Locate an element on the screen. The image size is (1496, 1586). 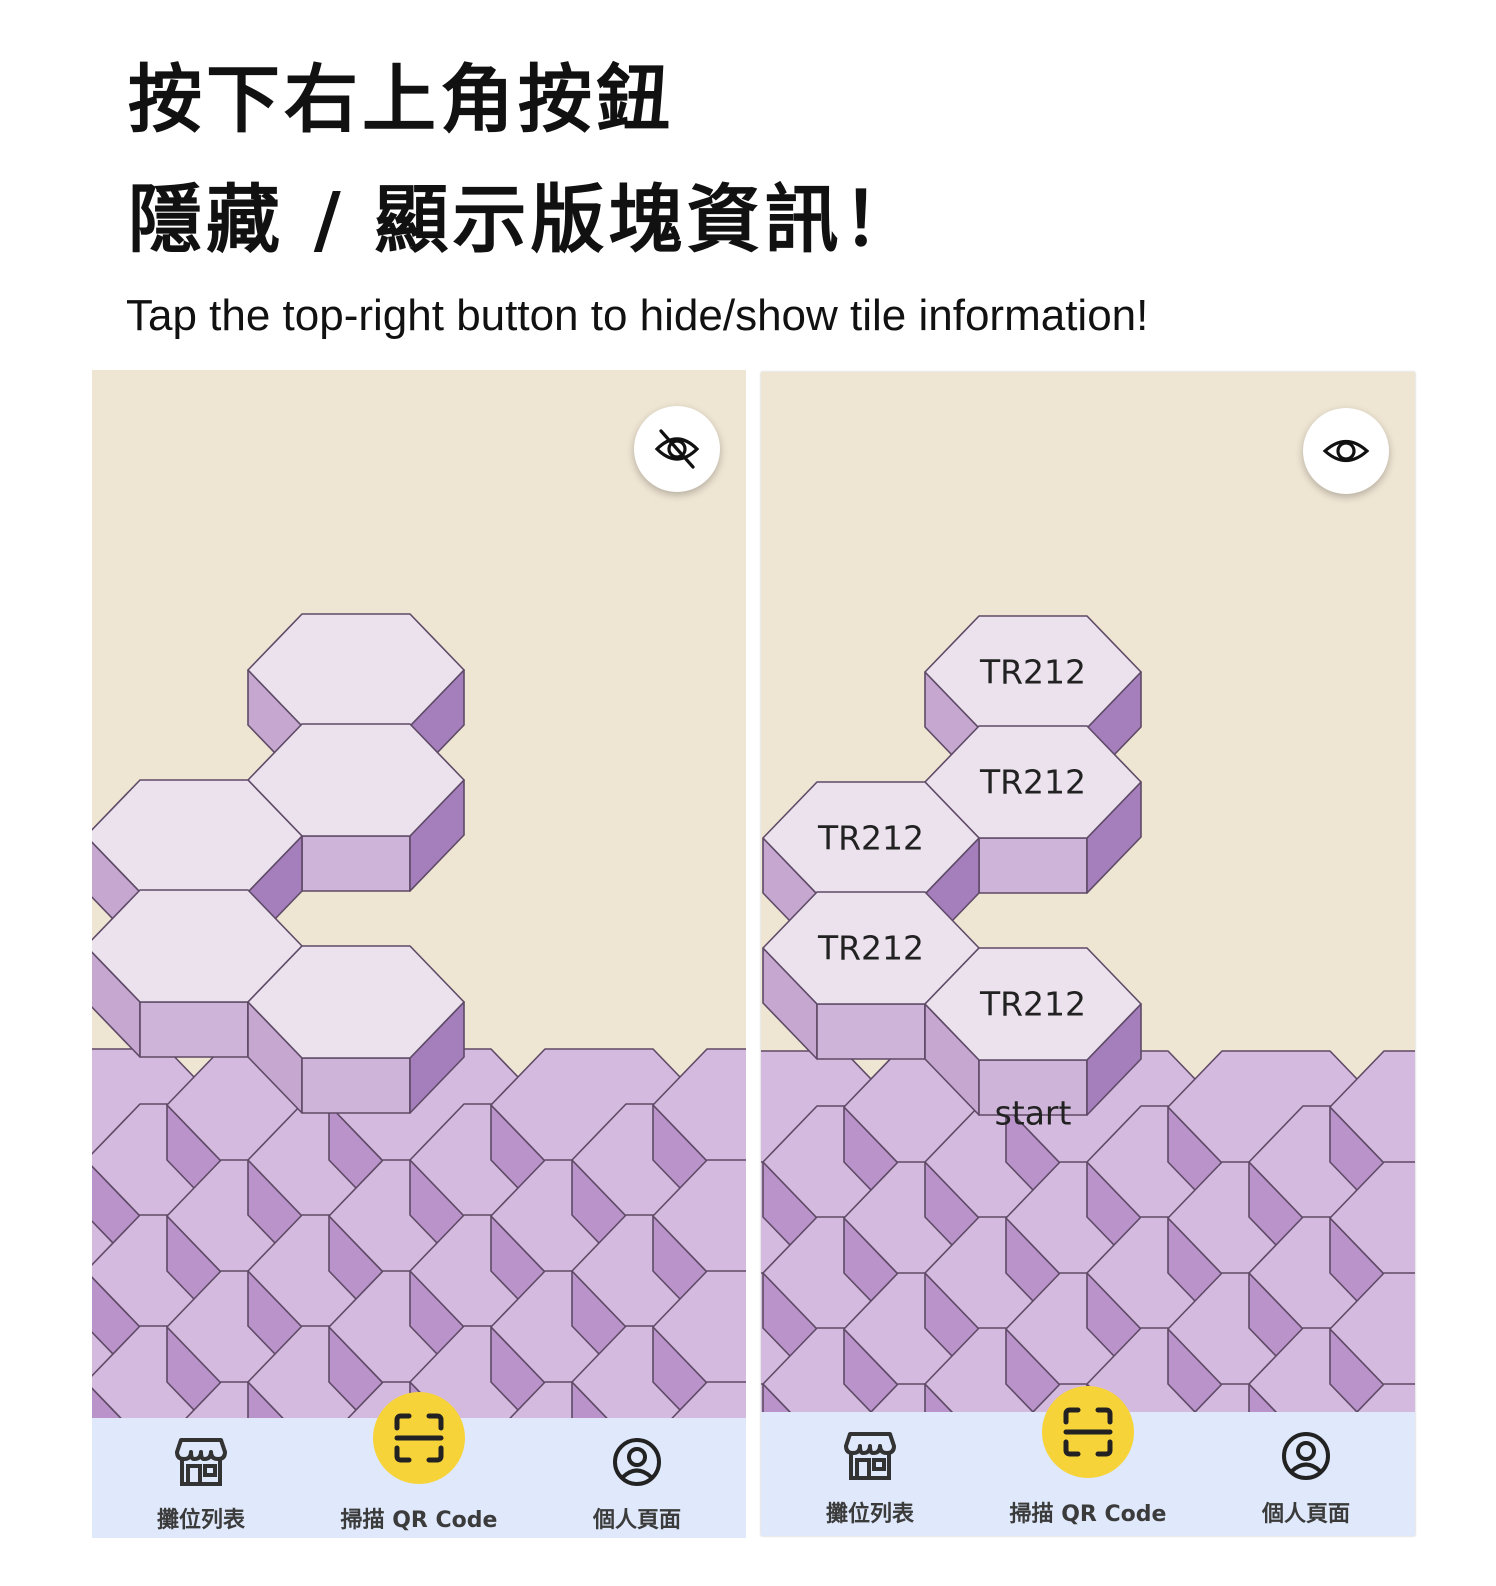
path-tile is located at coordinates (356, 1029).